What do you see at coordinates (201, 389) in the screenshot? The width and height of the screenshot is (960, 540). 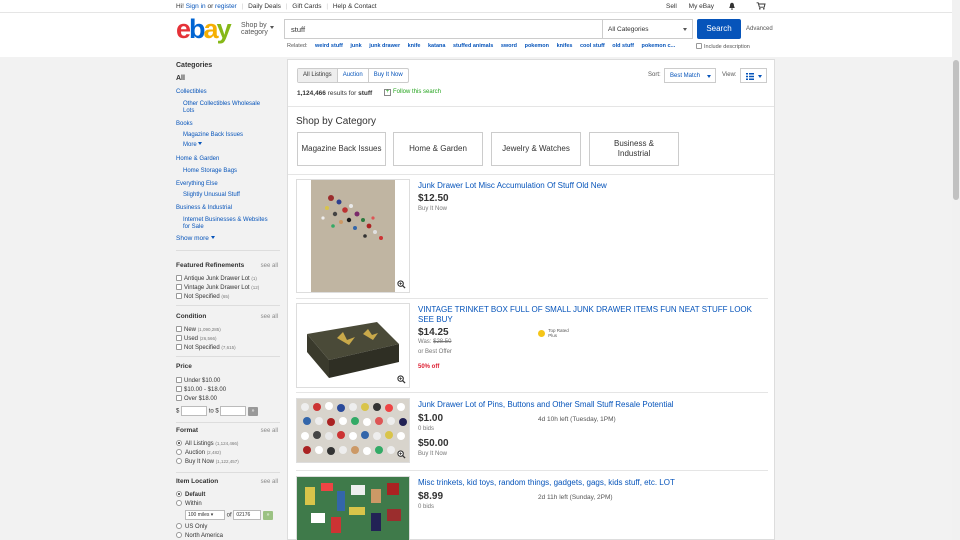 I see `price-option: $10.00 - $18.00` at bounding box center [201, 389].